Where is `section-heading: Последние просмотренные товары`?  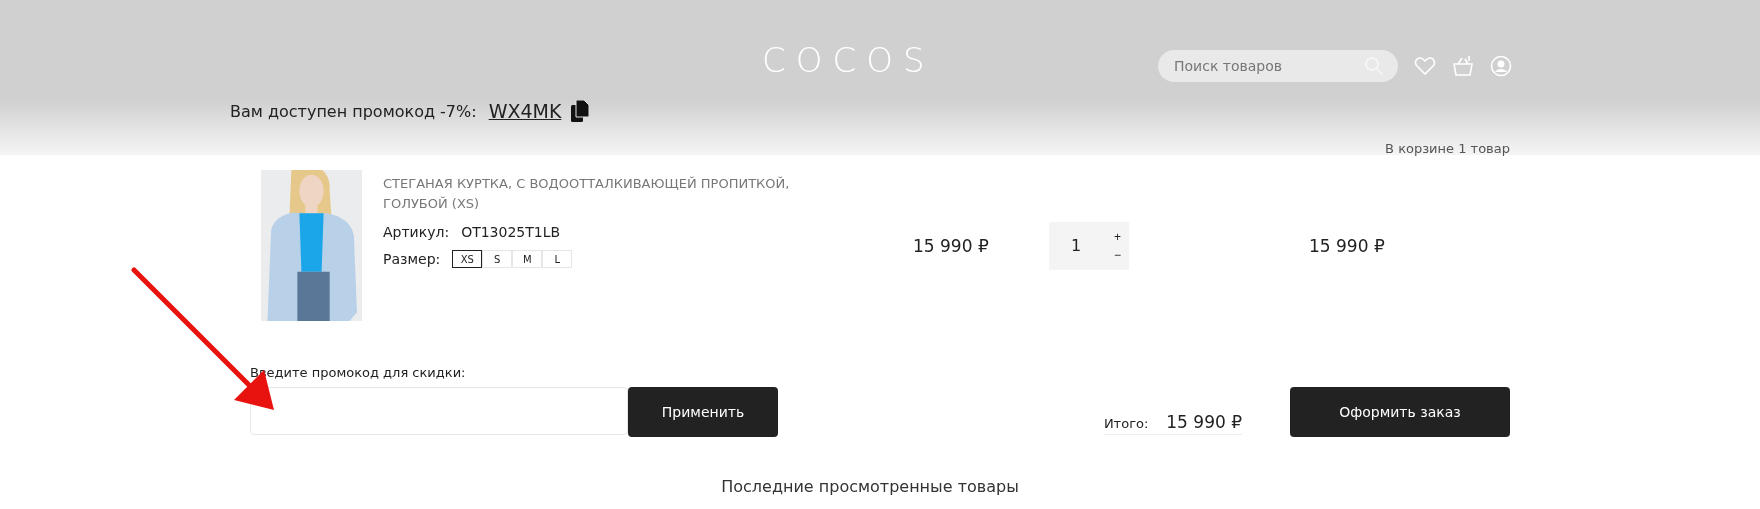 section-heading: Последние просмотренные товары is located at coordinates (870, 486).